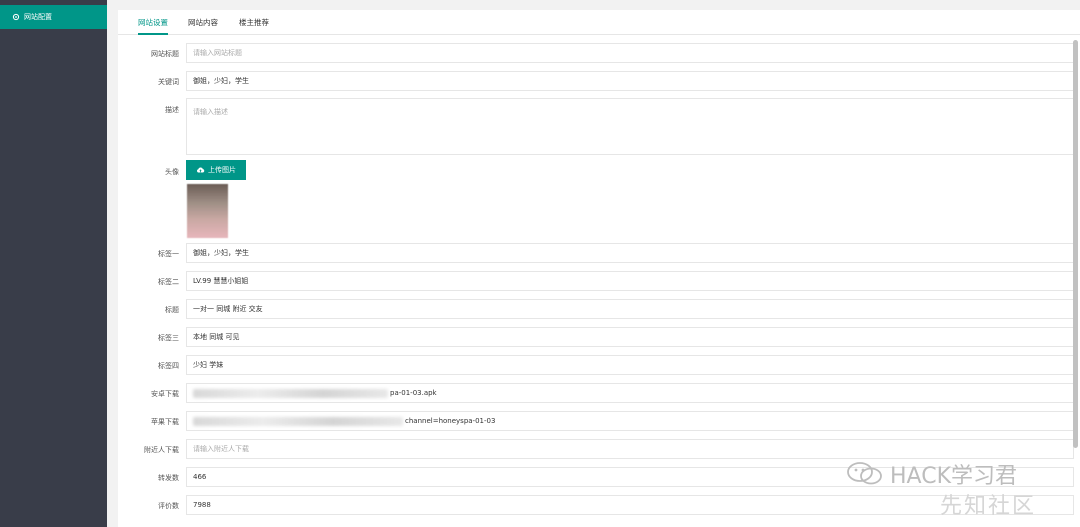 Image resolution: width=1080 pixels, height=527 pixels. What do you see at coordinates (630, 81) in the screenshot?
I see `keywords-input: 御姐，少妇，学生` at bounding box center [630, 81].